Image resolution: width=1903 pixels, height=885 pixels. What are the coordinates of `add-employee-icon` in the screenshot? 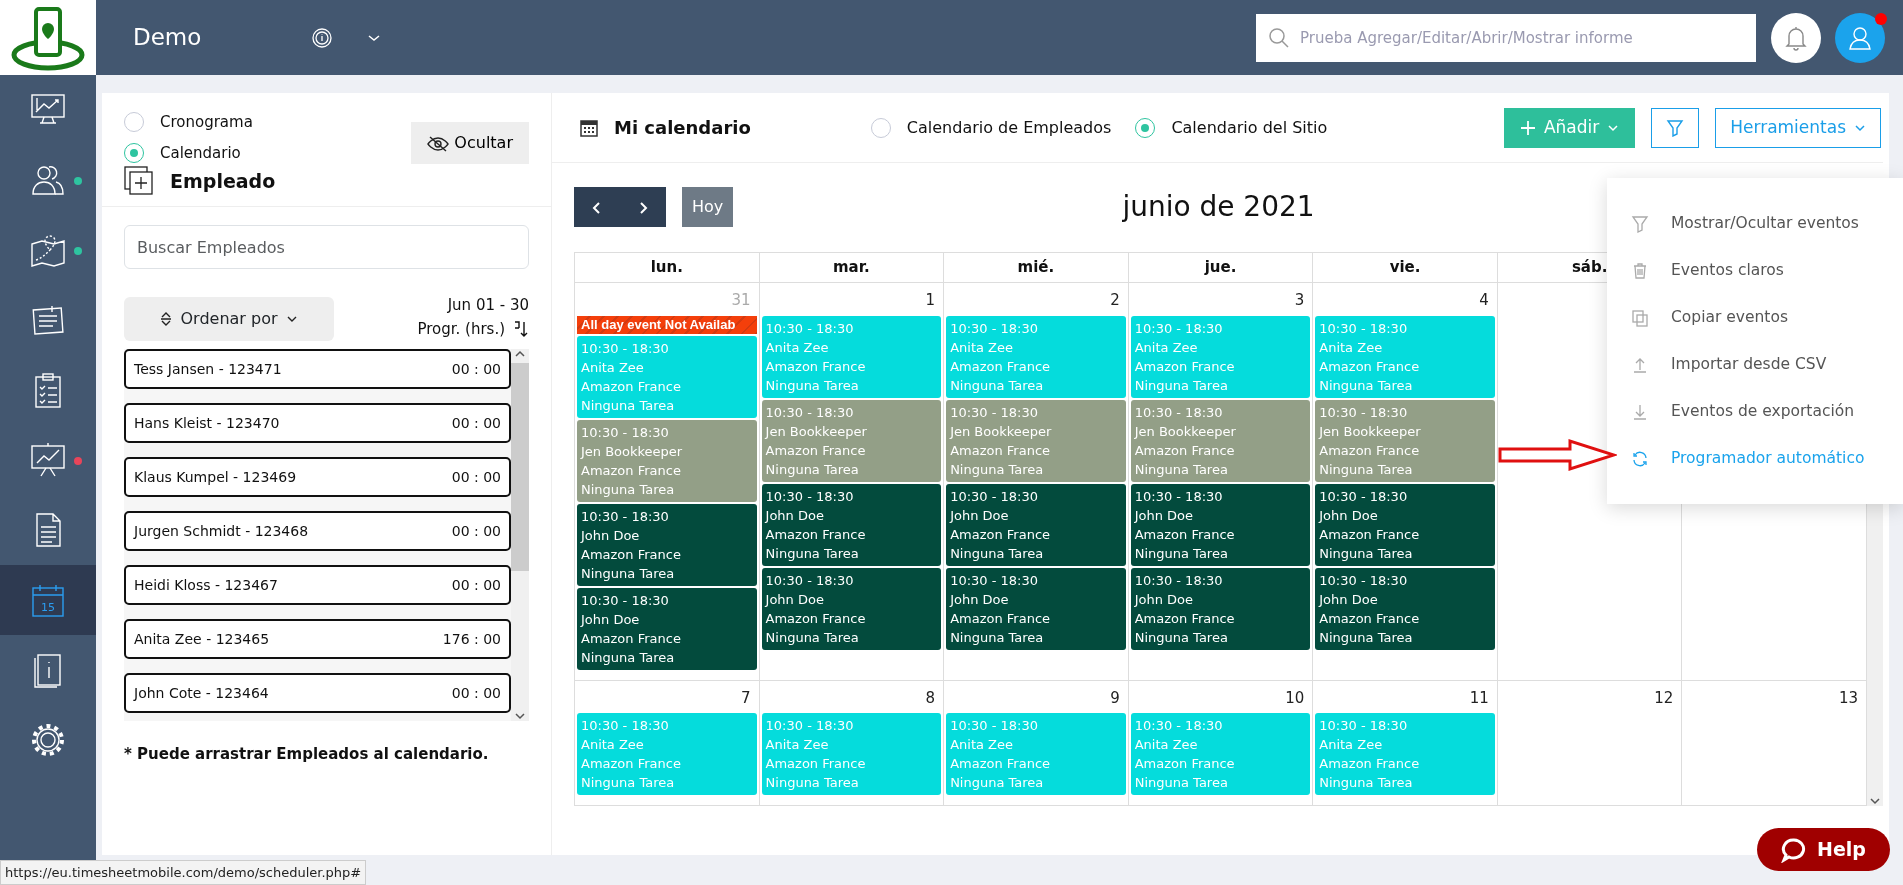 It's located at (139, 181).